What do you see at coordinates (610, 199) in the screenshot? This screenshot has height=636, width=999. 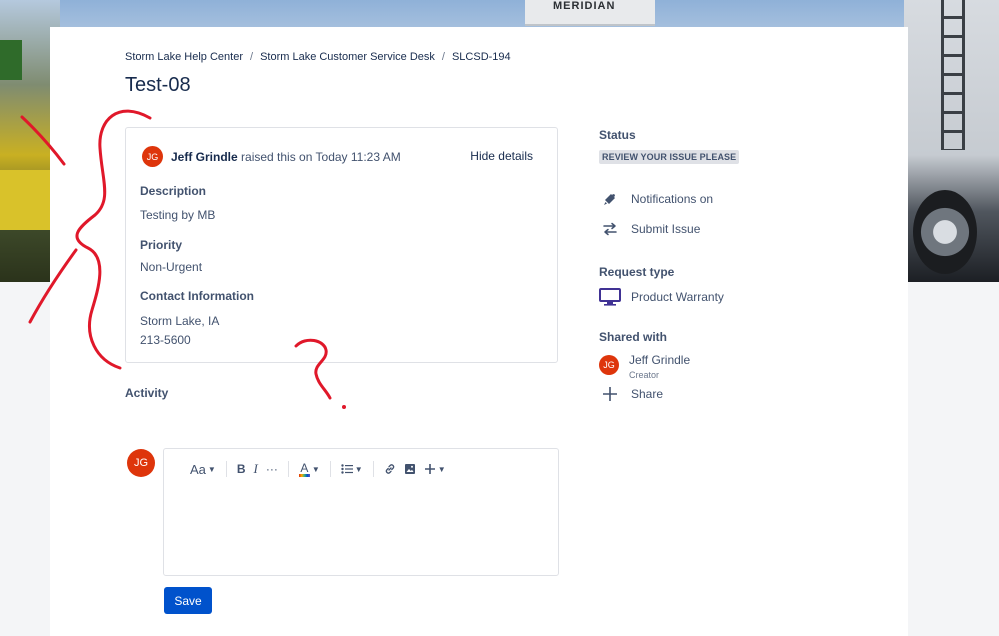 I see `bell-icon` at bounding box center [610, 199].